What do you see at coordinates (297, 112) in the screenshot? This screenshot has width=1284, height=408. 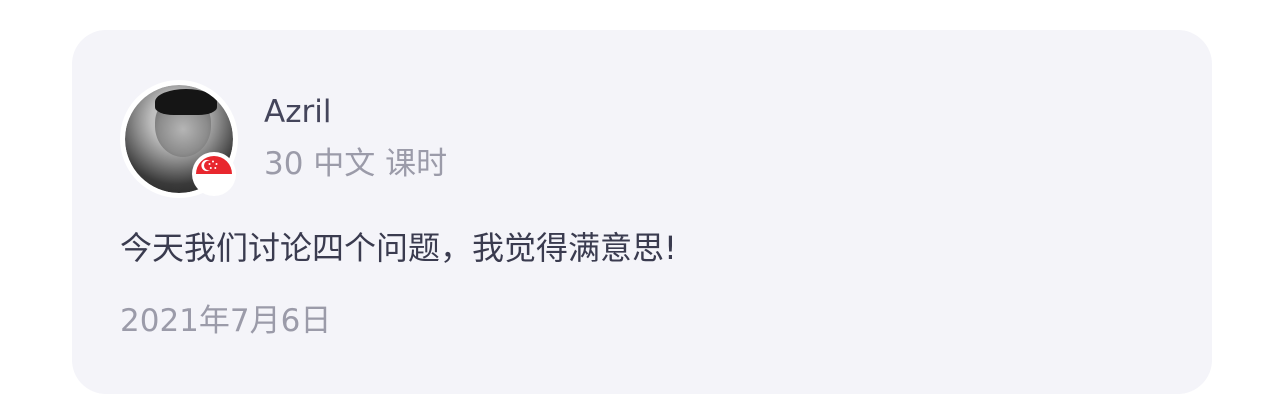 I see `user-name: Azril` at bounding box center [297, 112].